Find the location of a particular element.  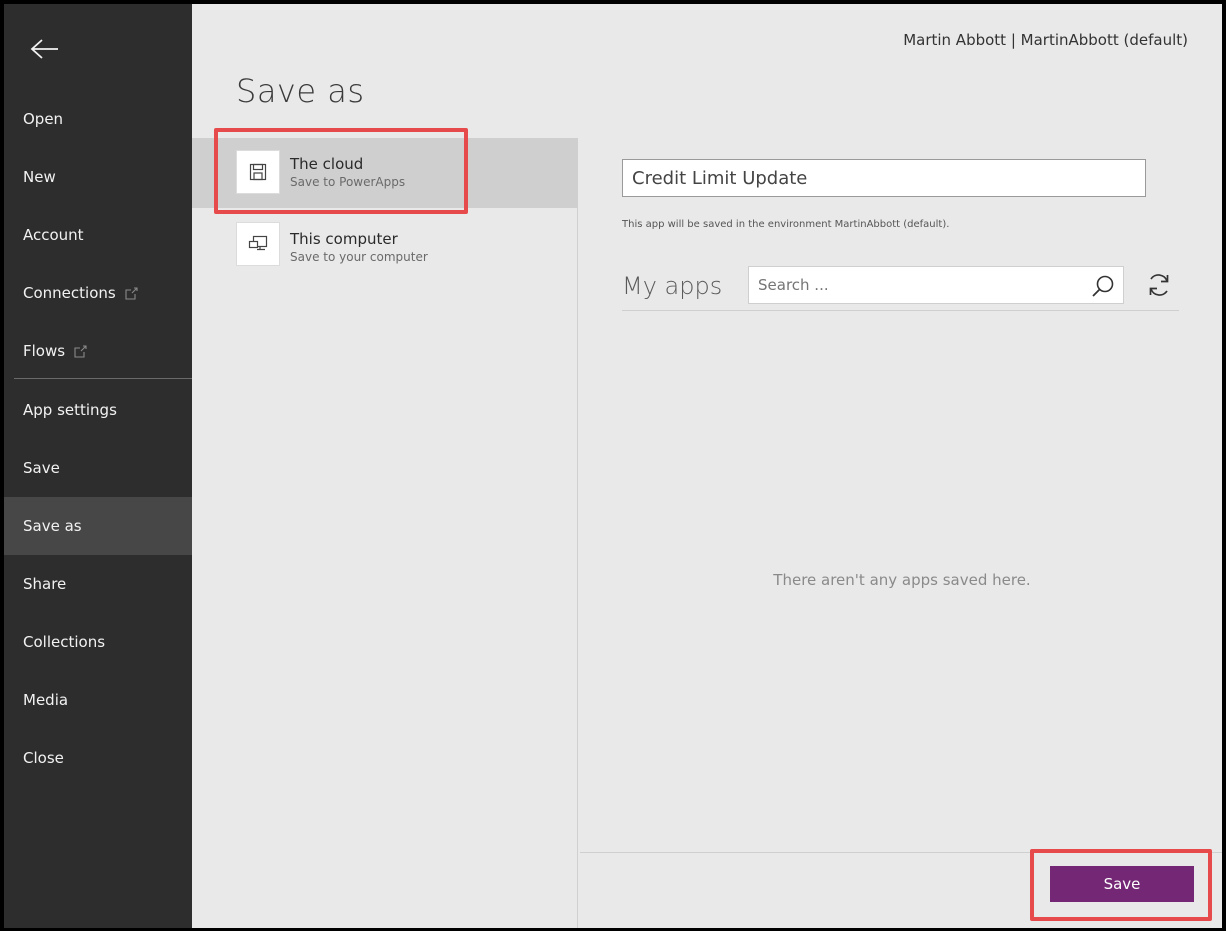

search-box is located at coordinates (936, 285).